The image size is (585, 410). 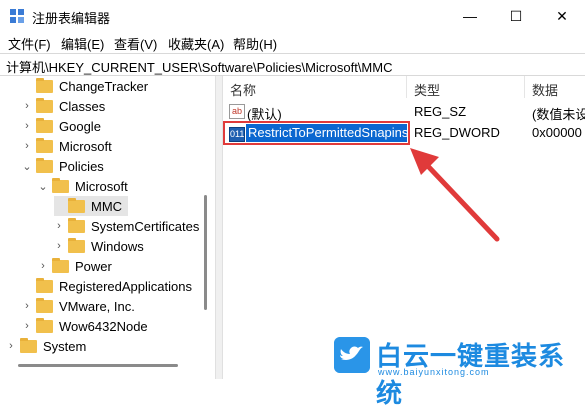 What do you see at coordinates (117, 246) in the screenshot?
I see `tree-item-label: Windows` at bounding box center [117, 246].